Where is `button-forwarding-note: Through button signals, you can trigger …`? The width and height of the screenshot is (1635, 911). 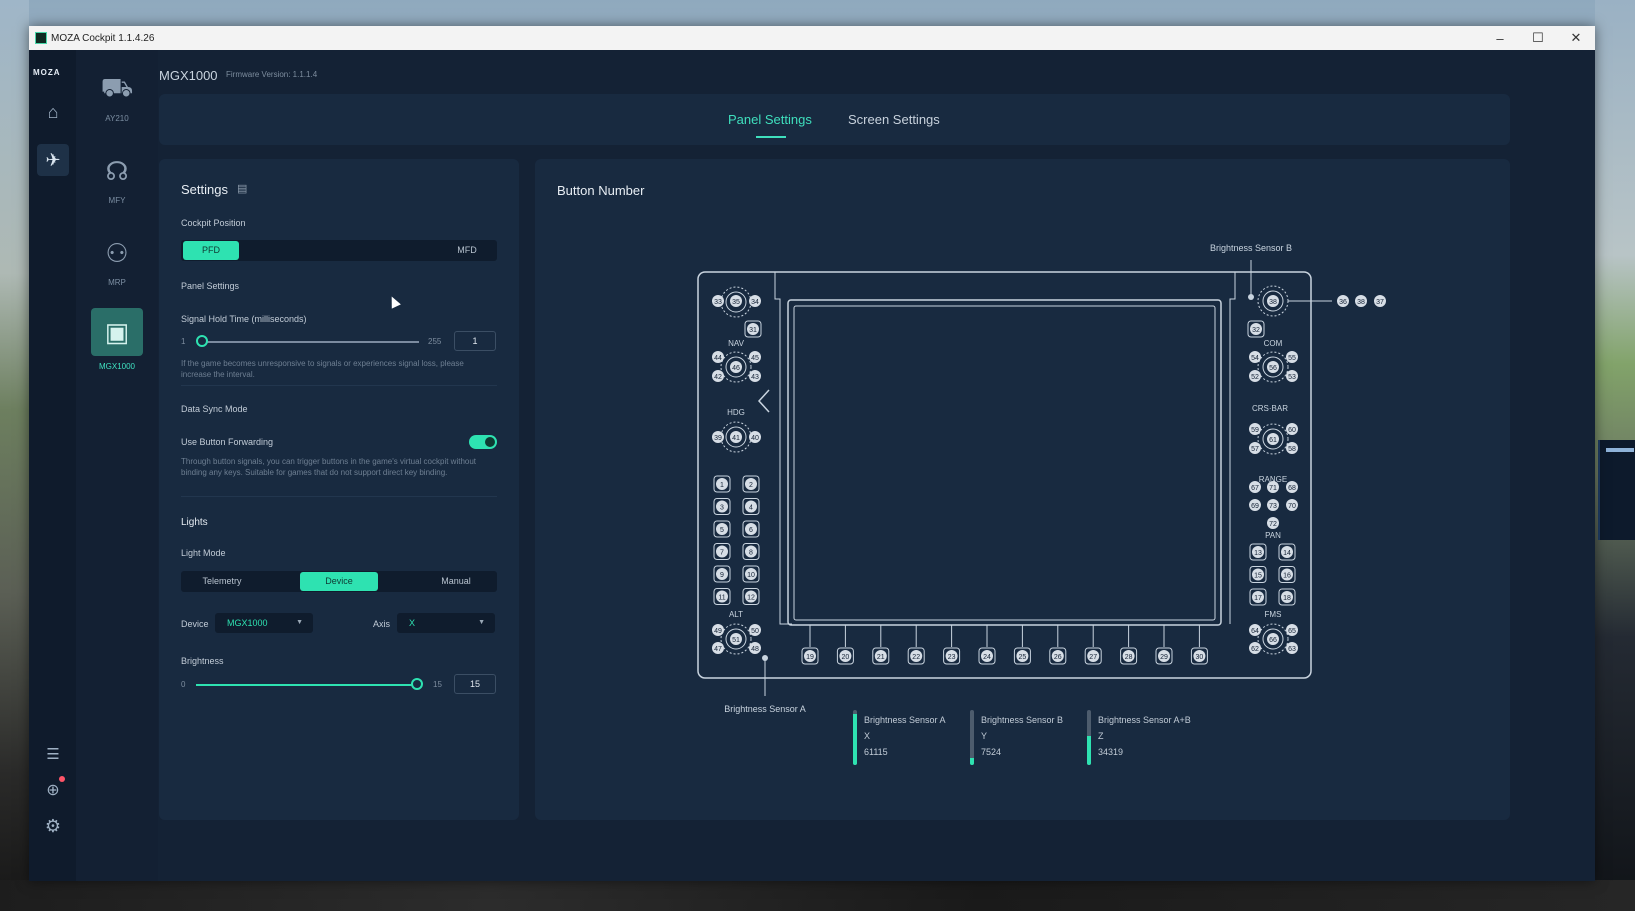 button-forwarding-note: Through button signals, you can trigger … is located at coordinates (329, 467).